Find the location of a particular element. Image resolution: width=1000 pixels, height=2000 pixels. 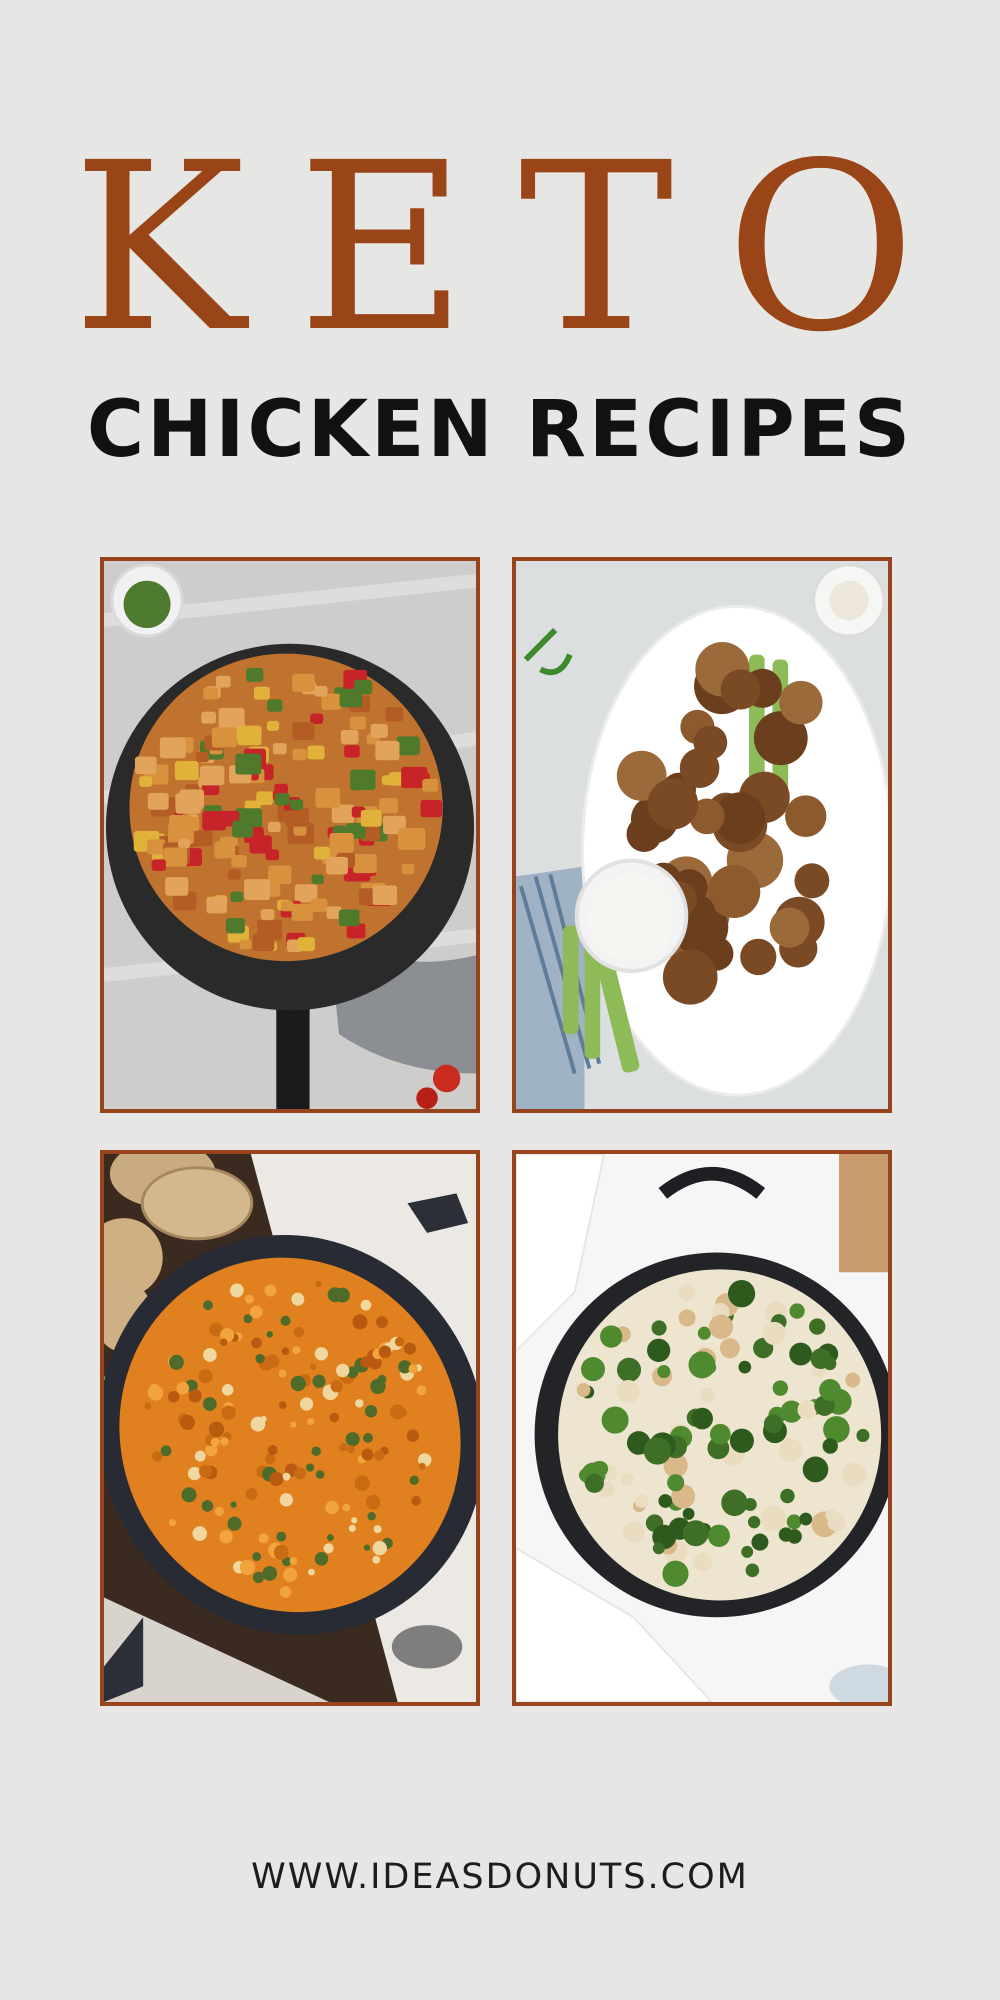

recipe-card-skillet-veggies is located at coordinates (290, 835).